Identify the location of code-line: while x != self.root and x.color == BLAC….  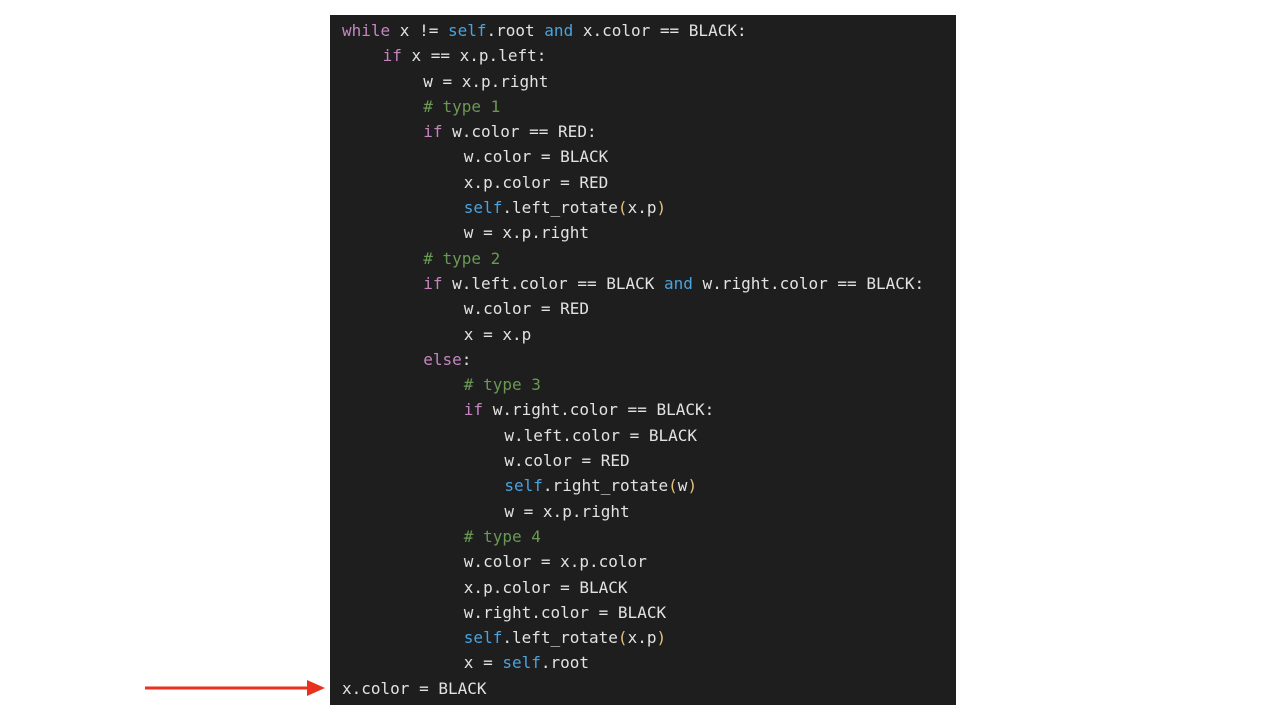
(643, 30).